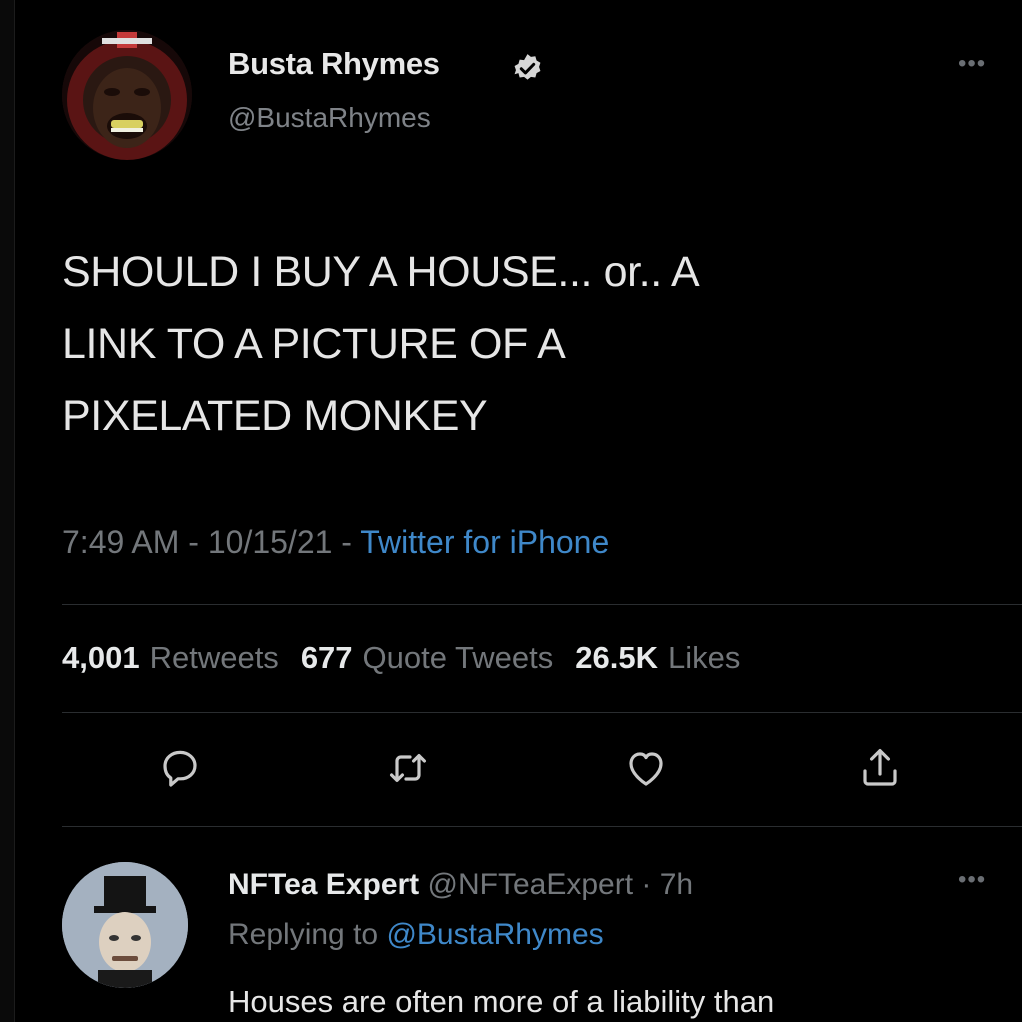 This screenshot has width=1022, height=1022. I want to click on window-edge, so click(7, 511).